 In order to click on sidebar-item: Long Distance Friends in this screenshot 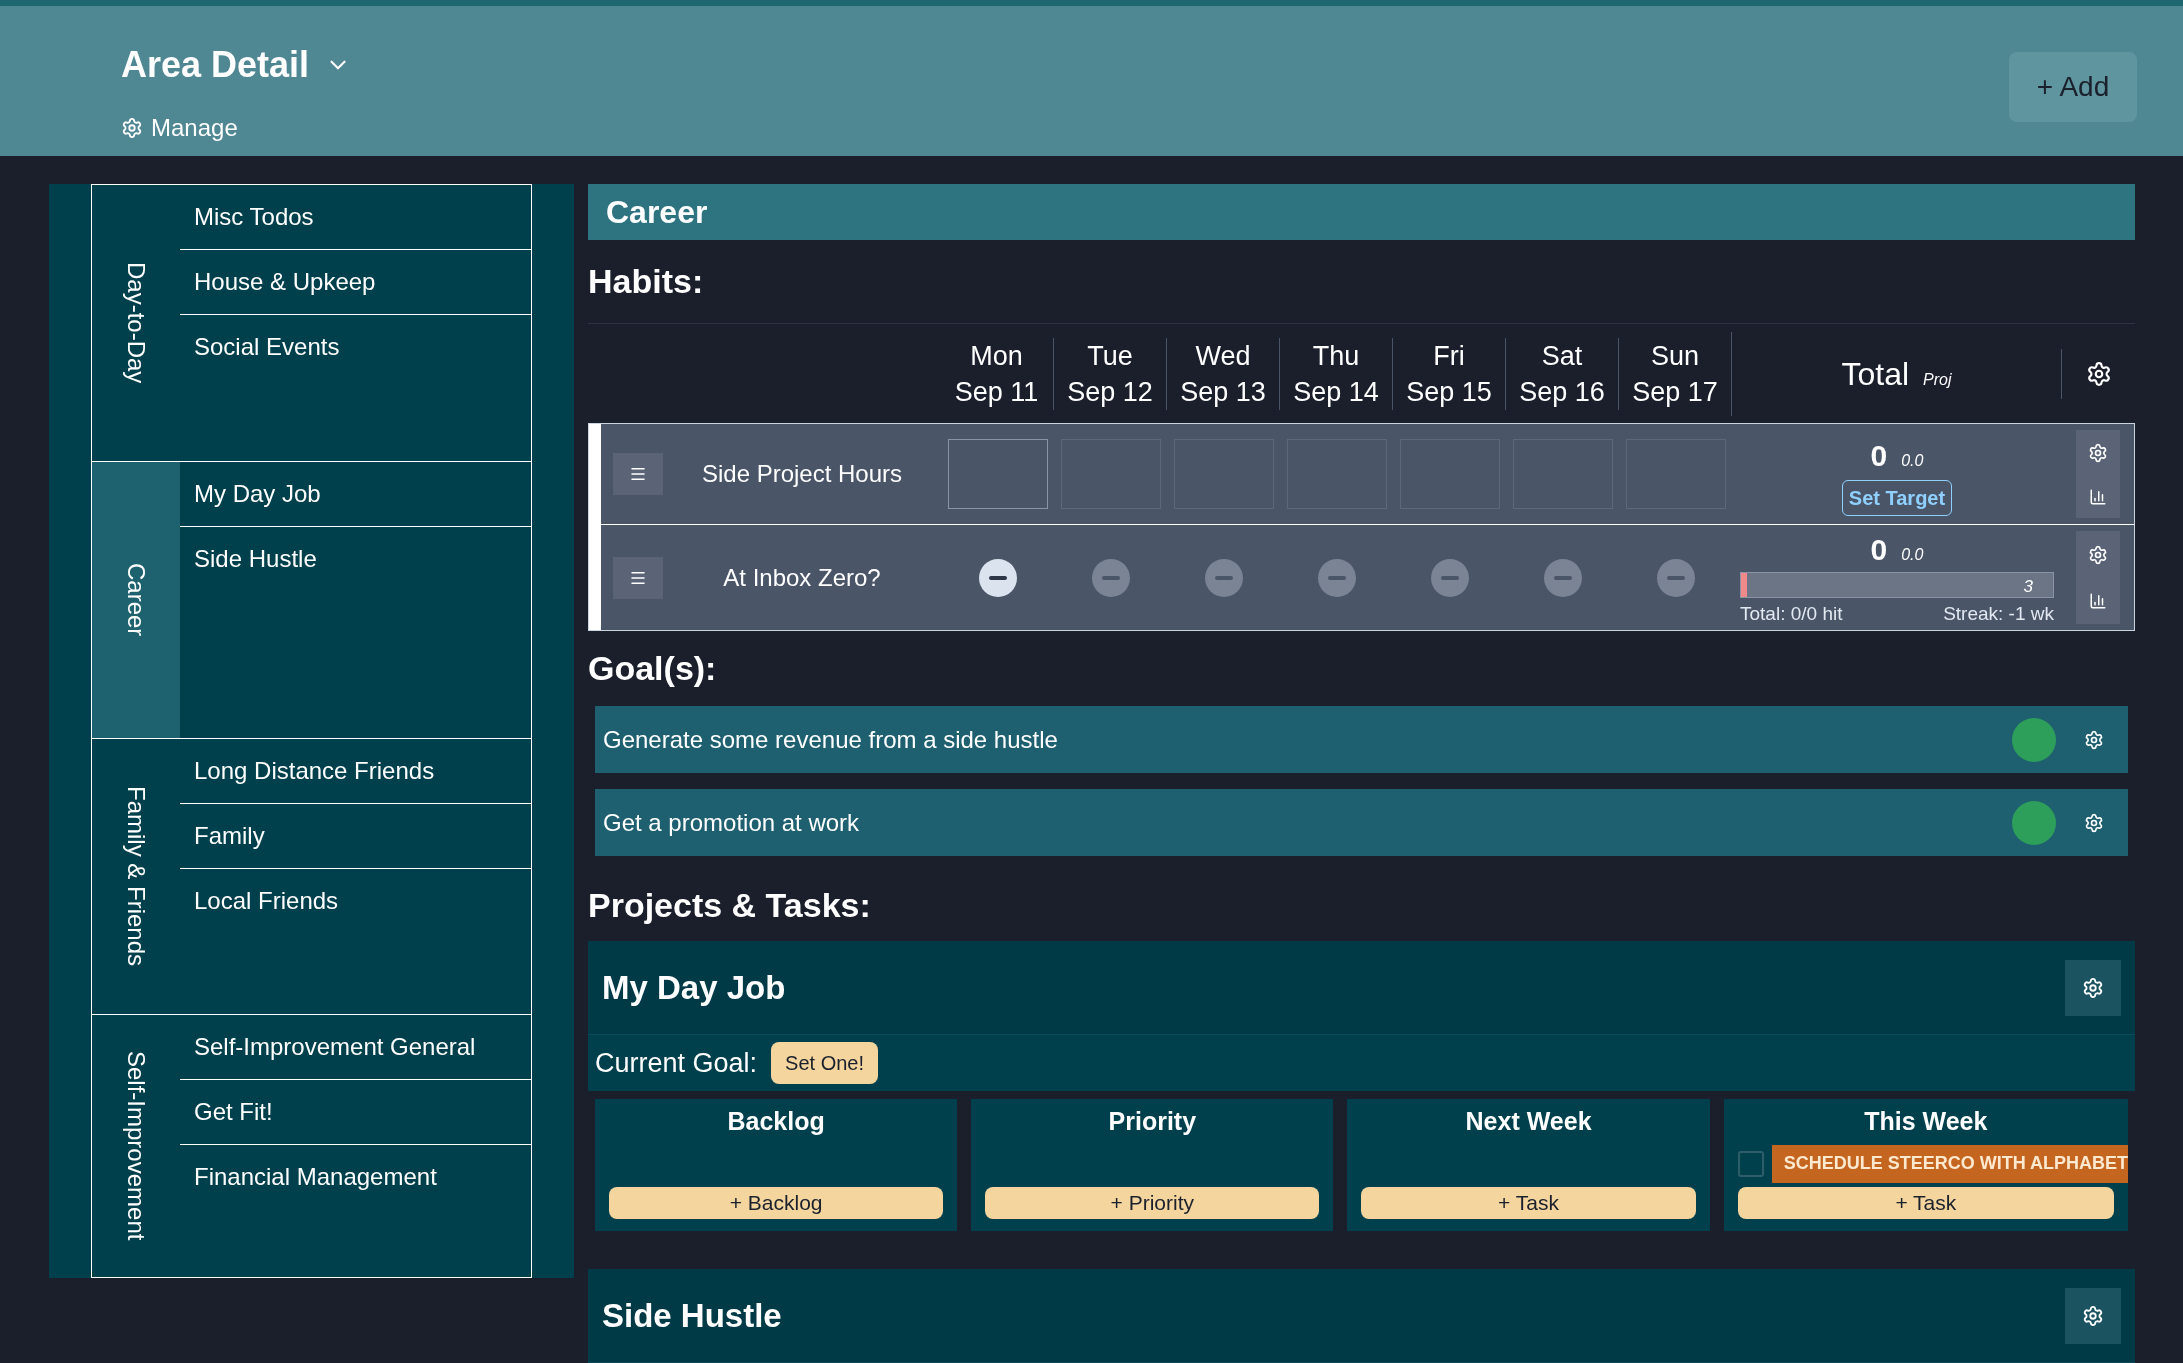, I will do `click(355, 771)`.